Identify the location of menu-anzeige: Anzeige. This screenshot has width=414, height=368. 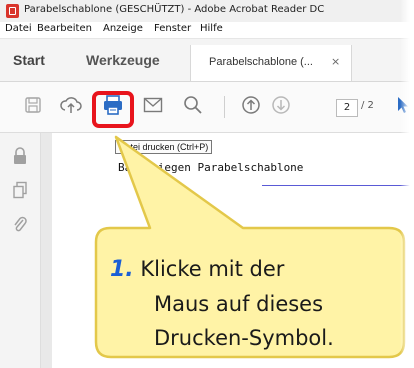
(123, 28).